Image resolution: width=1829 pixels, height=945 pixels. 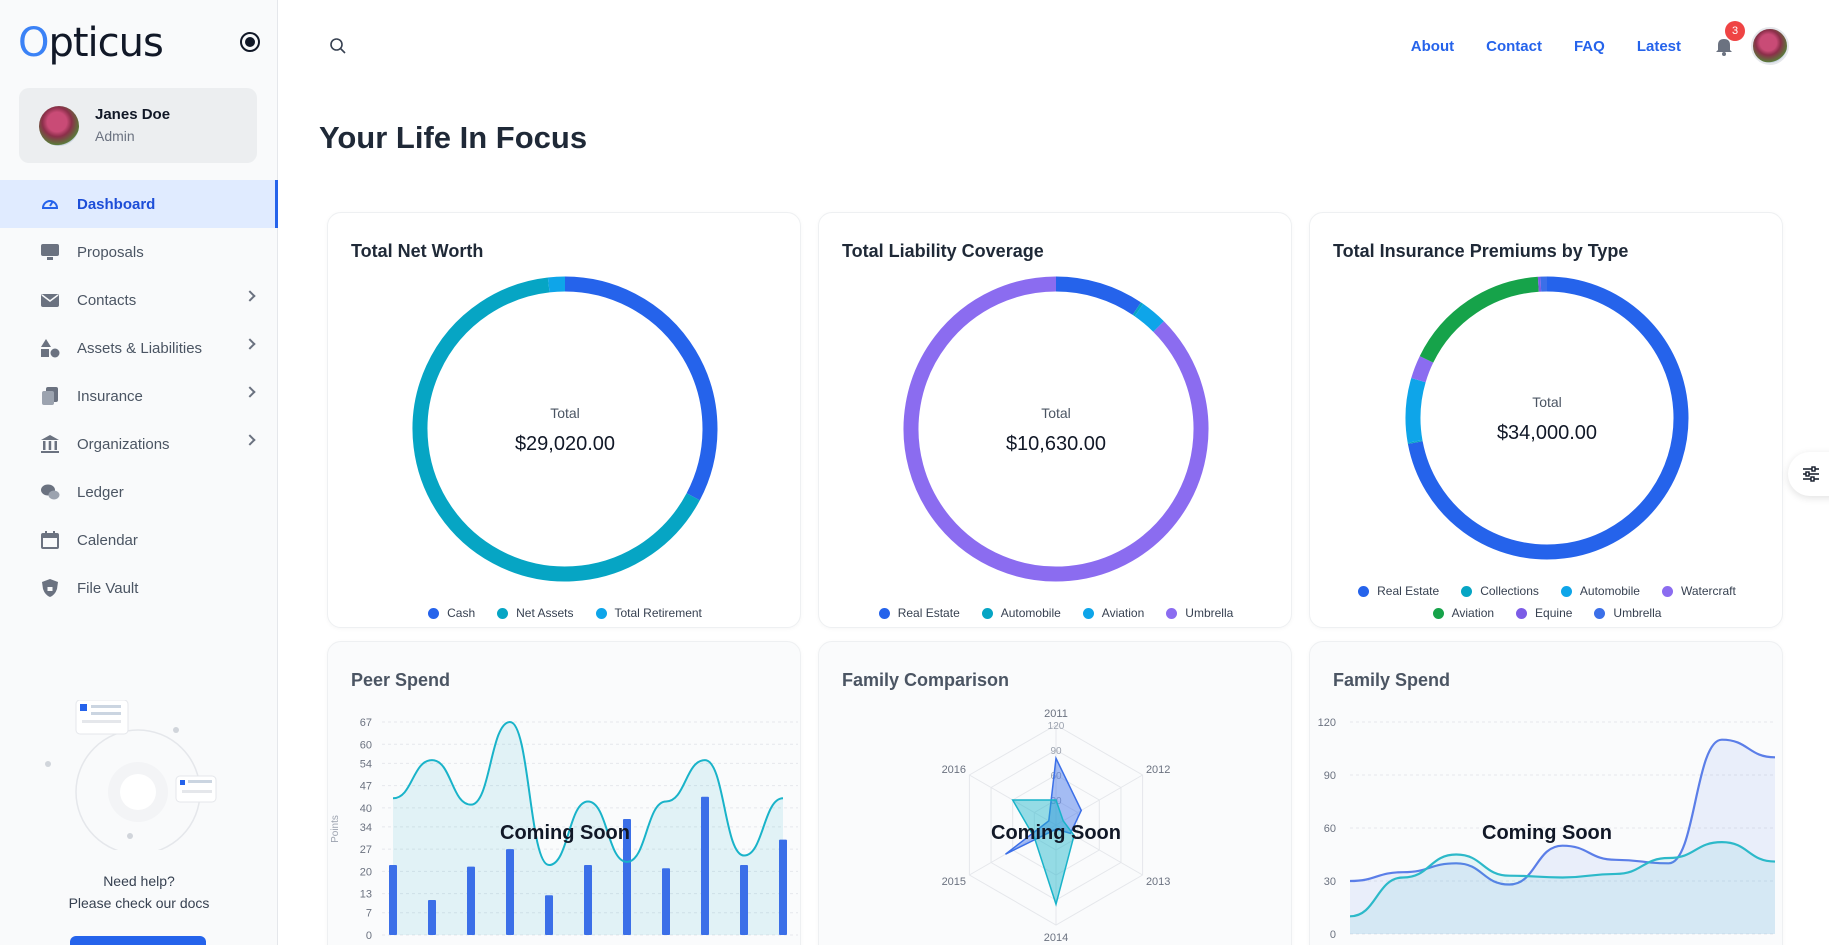 I want to click on donut-center-label: Total, so click(x=1056, y=413).